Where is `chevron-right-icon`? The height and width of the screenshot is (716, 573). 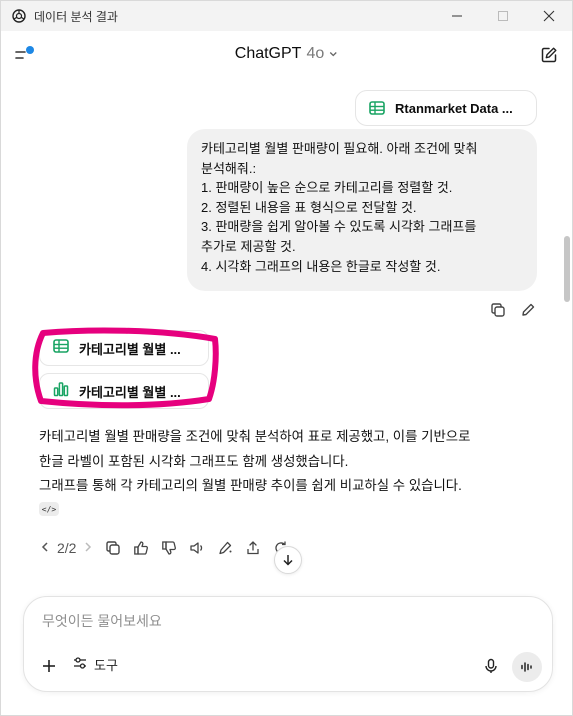 chevron-right-icon is located at coordinates (88, 548).